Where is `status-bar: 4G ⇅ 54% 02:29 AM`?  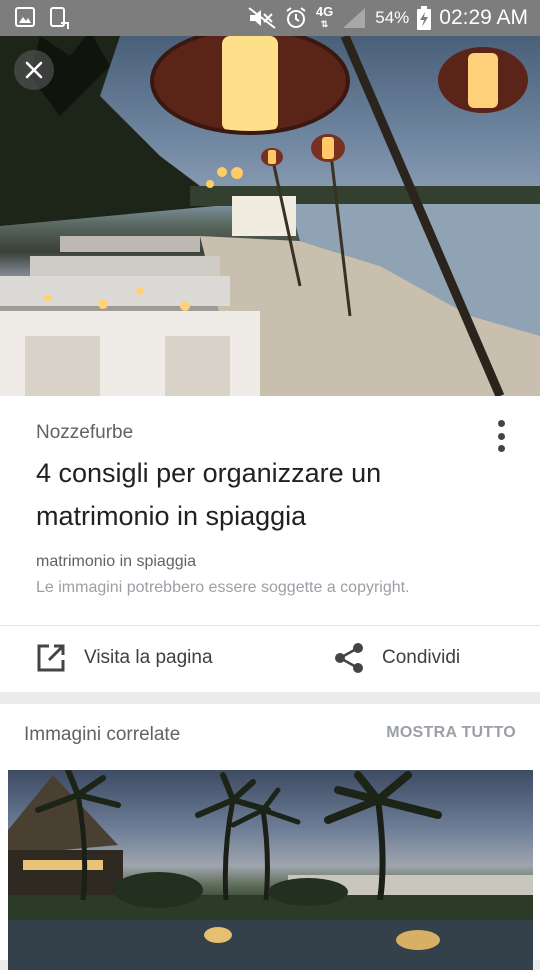 status-bar: 4G ⇅ 54% 02:29 AM is located at coordinates (270, 18).